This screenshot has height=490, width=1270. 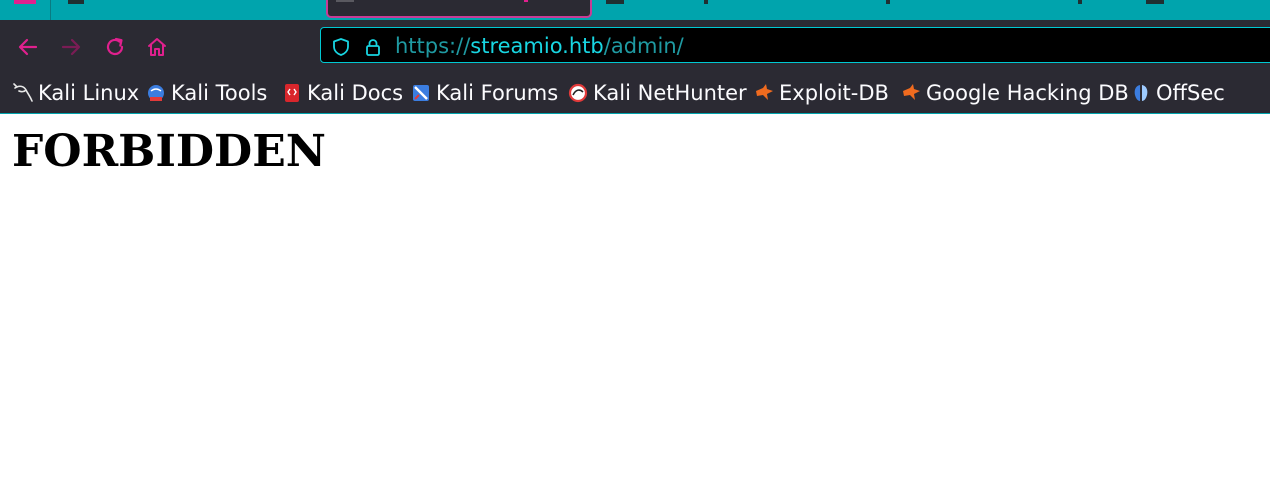 I want to click on bookmark-label: Kali Docs, so click(x=355, y=93).